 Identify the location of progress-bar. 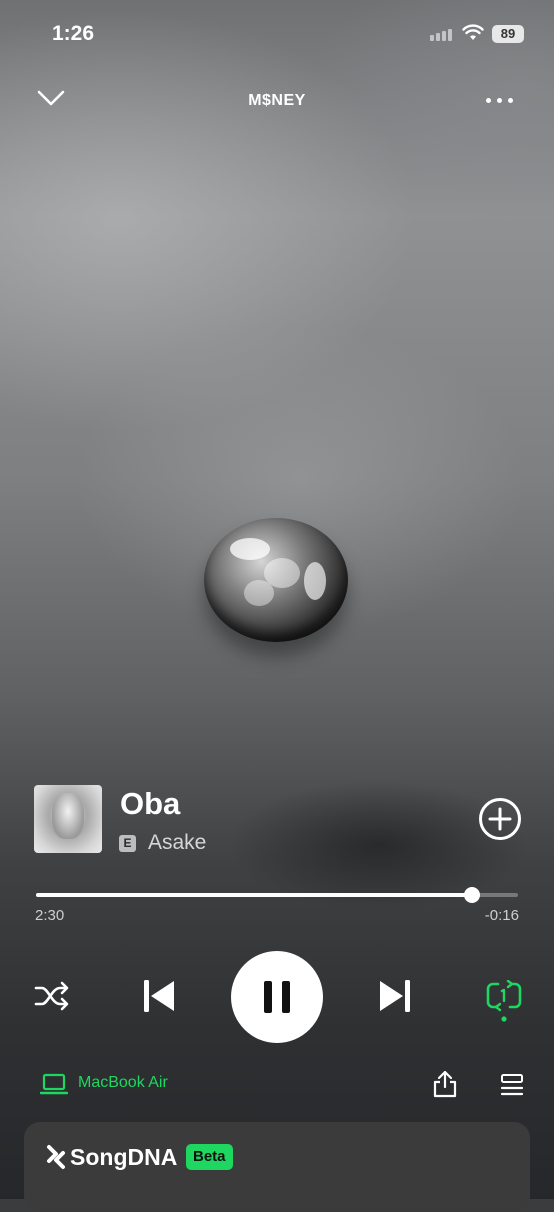
(277, 895).